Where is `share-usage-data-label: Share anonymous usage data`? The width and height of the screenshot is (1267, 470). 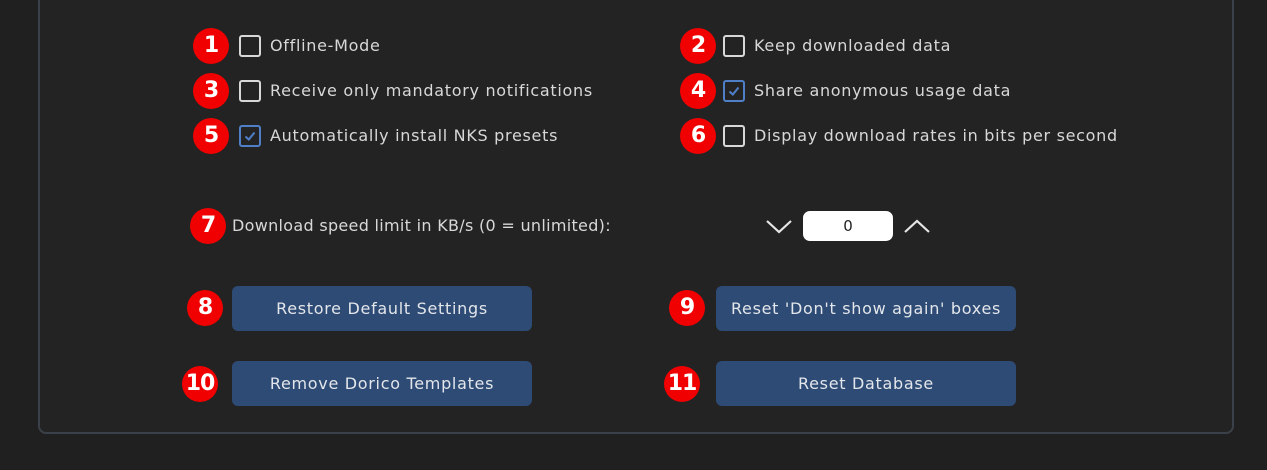 share-usage-data-label: Share anonymous usage data is located at coordinates (883, 90).